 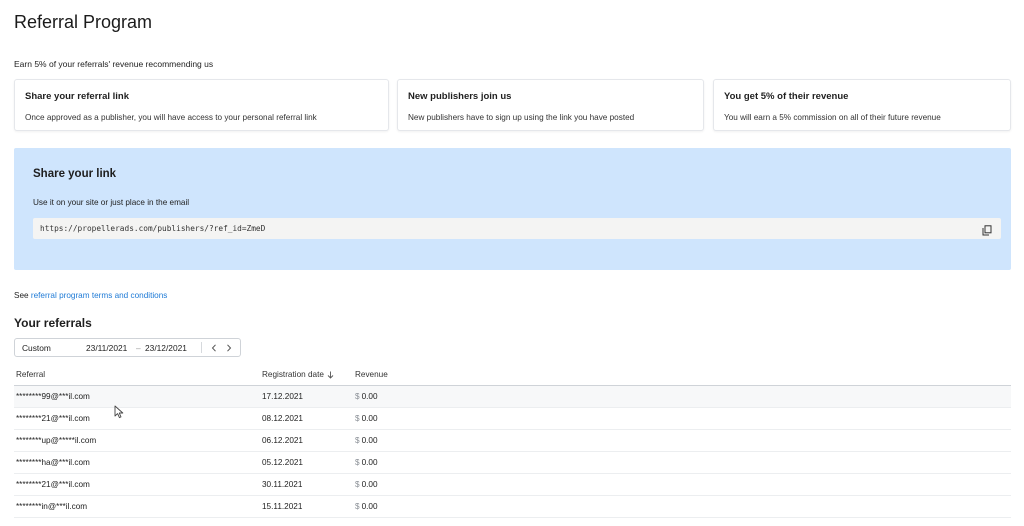 What do you see at coordinates (512, 485) in the screenshot?
I see `table-row: ********21@***il.com 30.11.2021 $0.00` at bounding box center [512, 485].